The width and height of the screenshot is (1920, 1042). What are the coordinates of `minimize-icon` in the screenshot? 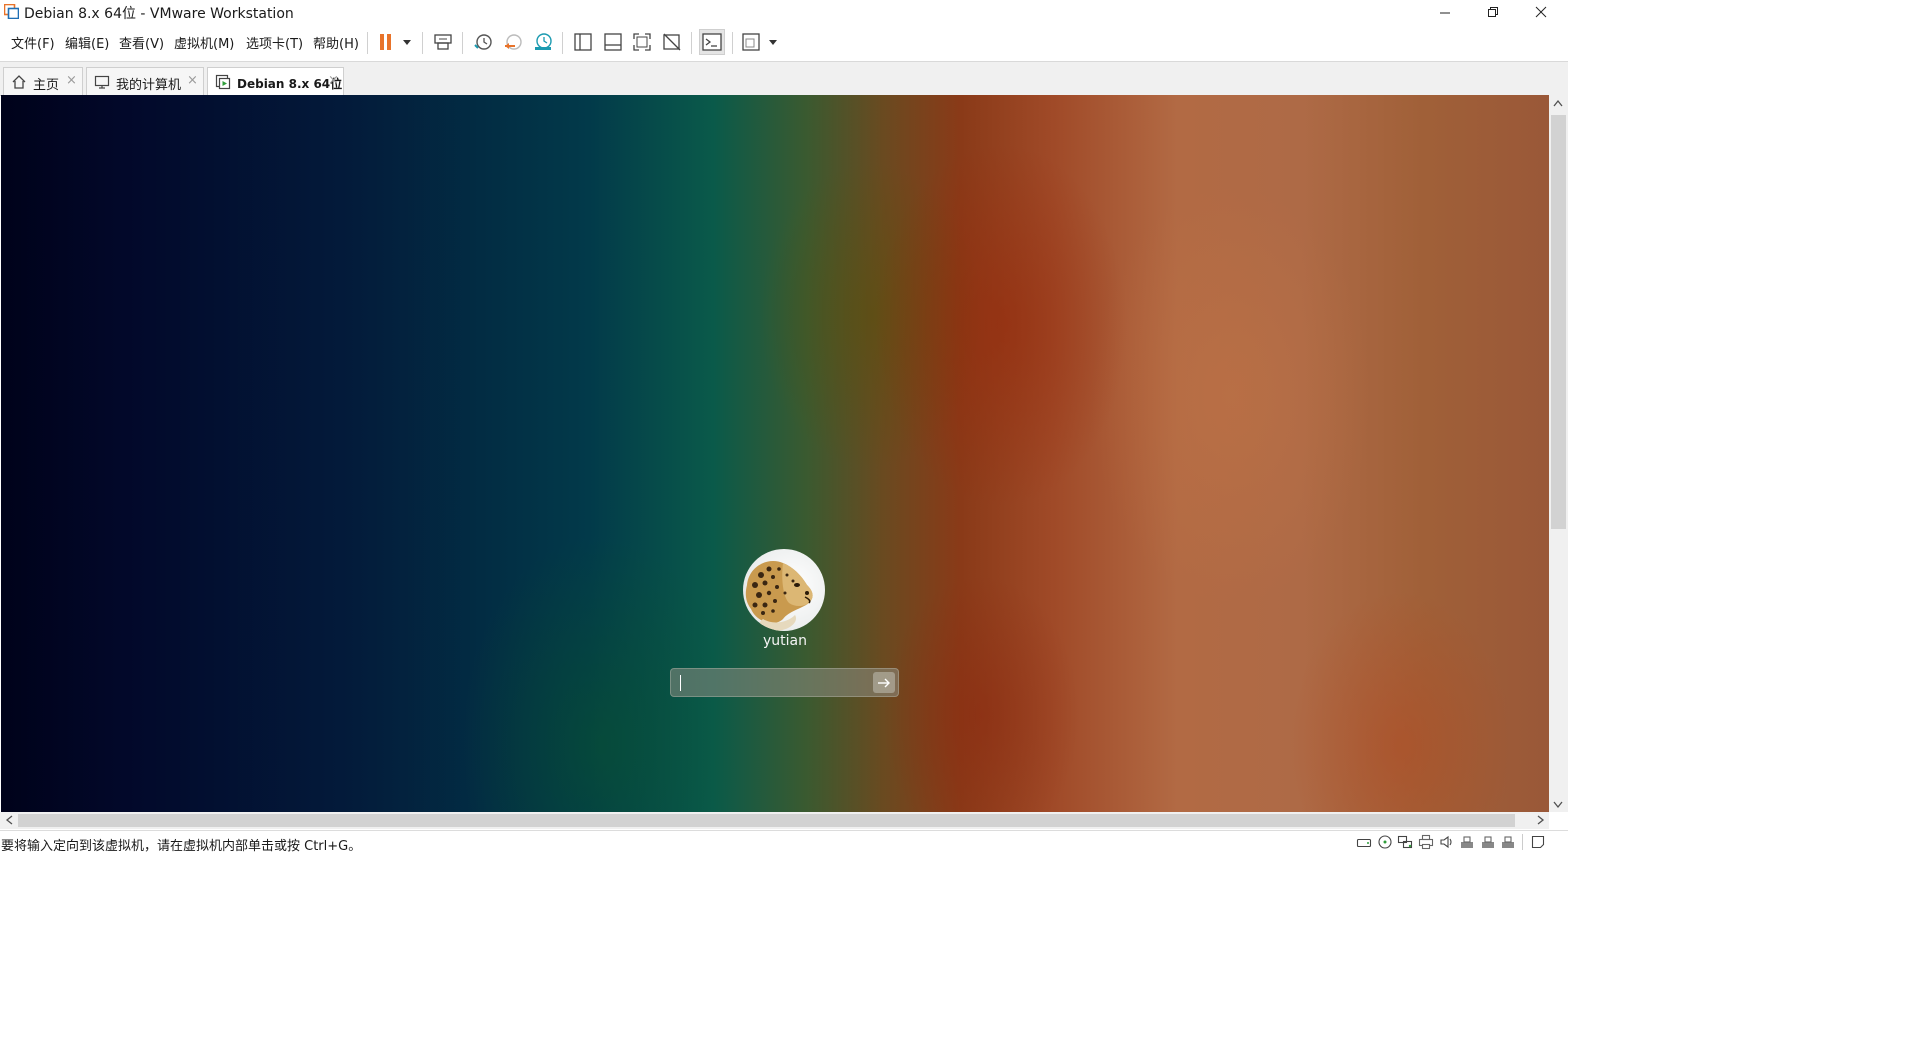 It's located at (1445, 13).